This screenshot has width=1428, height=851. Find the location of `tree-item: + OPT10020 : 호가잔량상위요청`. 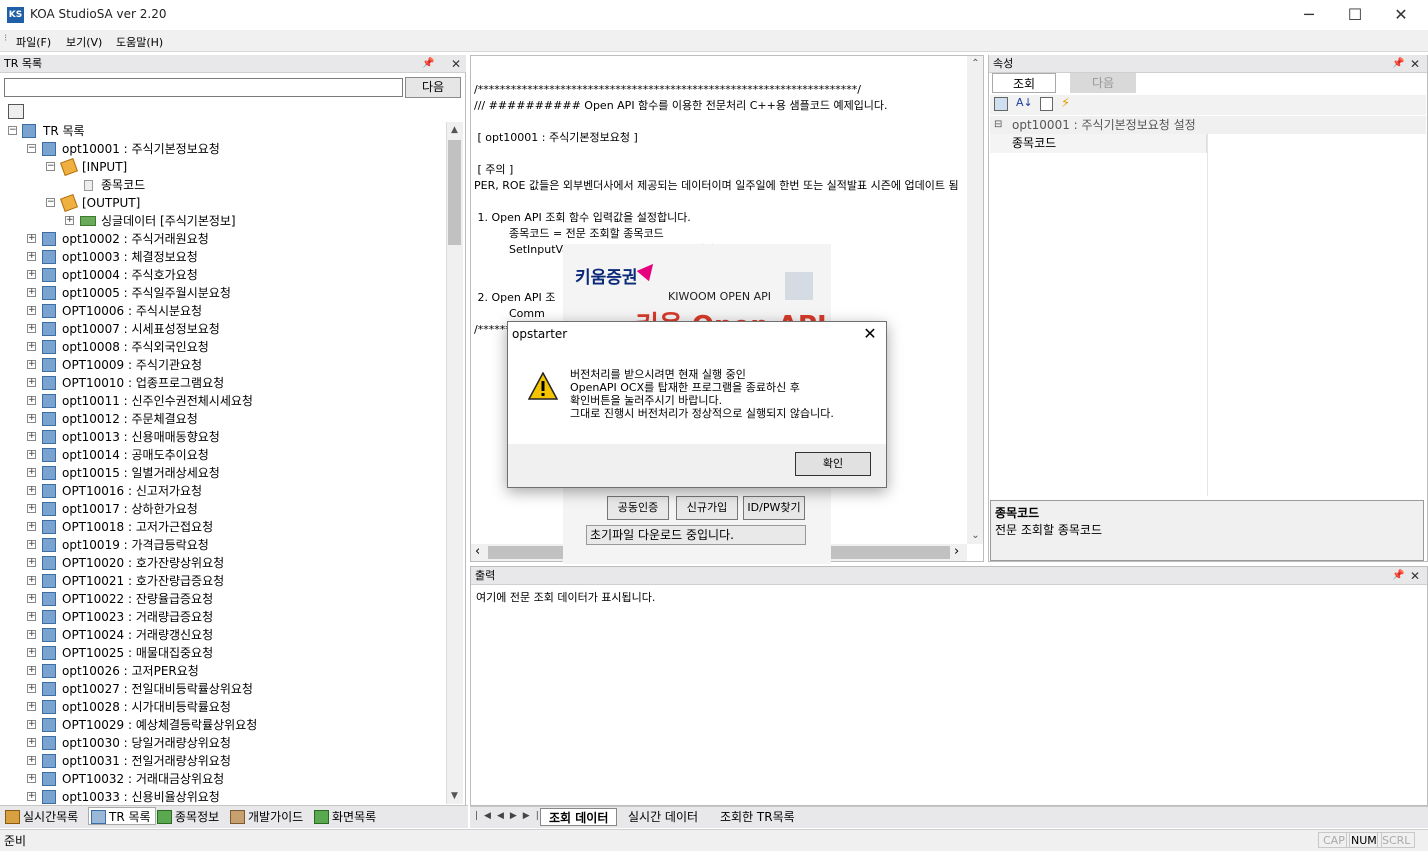

tree-item: + OPT10020 : 호가잔량상위요청 is located at coordinates (223, 563).